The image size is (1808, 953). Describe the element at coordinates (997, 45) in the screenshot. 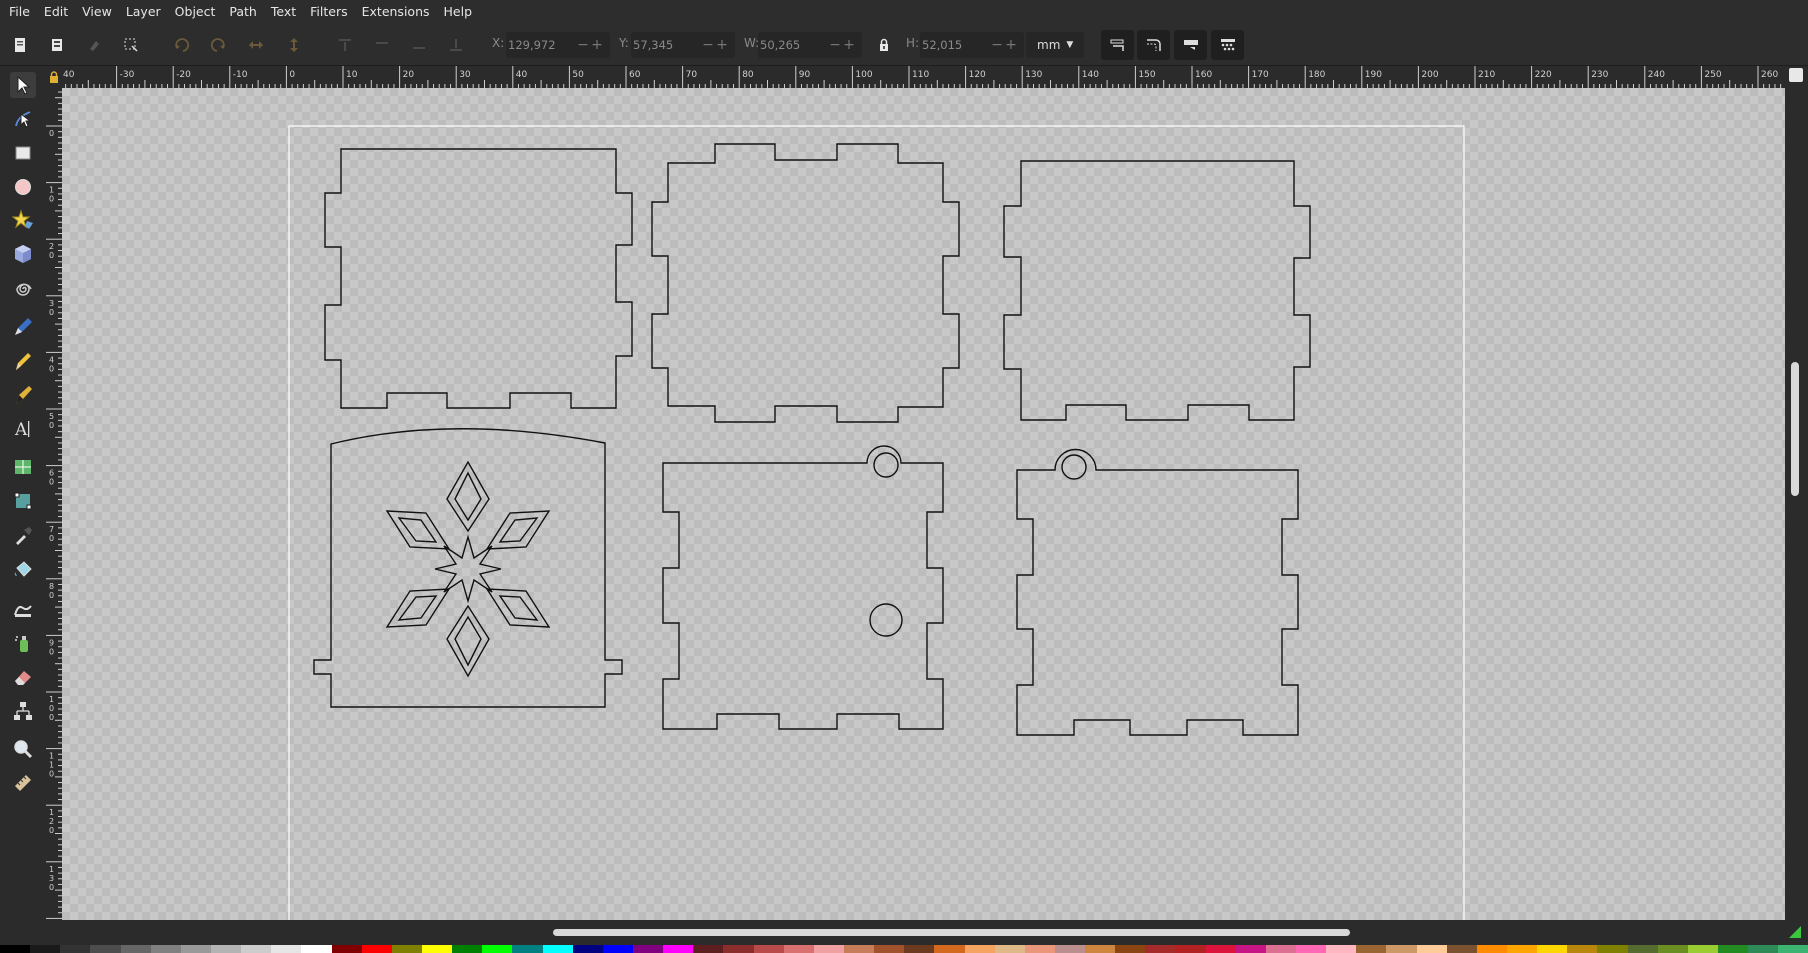

I see `h-decrement: −` at that location.